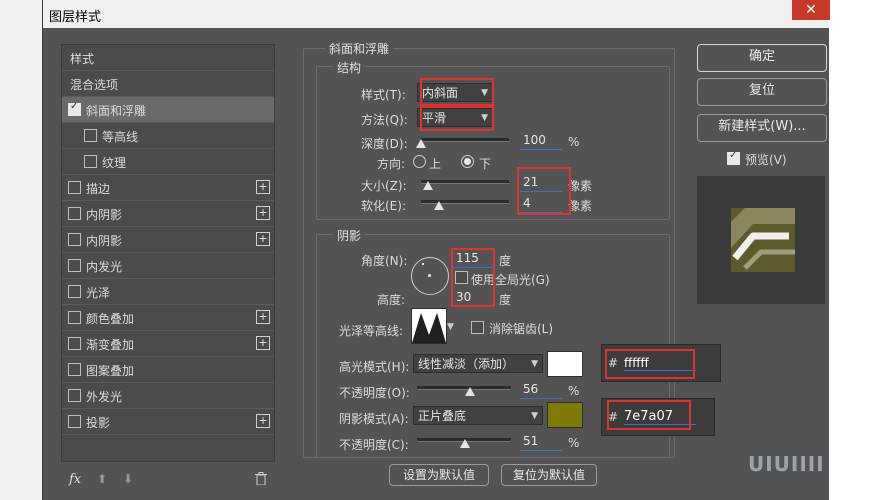  Describe the element at coordinates (374, 367) in the screenshot. I see `highlight-mode-label: 高光模式(H):` at that location.